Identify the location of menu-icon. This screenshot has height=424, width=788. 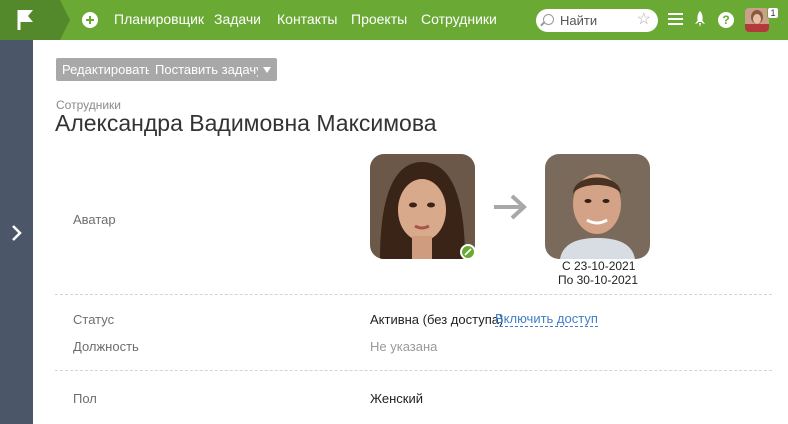
(675, 19).